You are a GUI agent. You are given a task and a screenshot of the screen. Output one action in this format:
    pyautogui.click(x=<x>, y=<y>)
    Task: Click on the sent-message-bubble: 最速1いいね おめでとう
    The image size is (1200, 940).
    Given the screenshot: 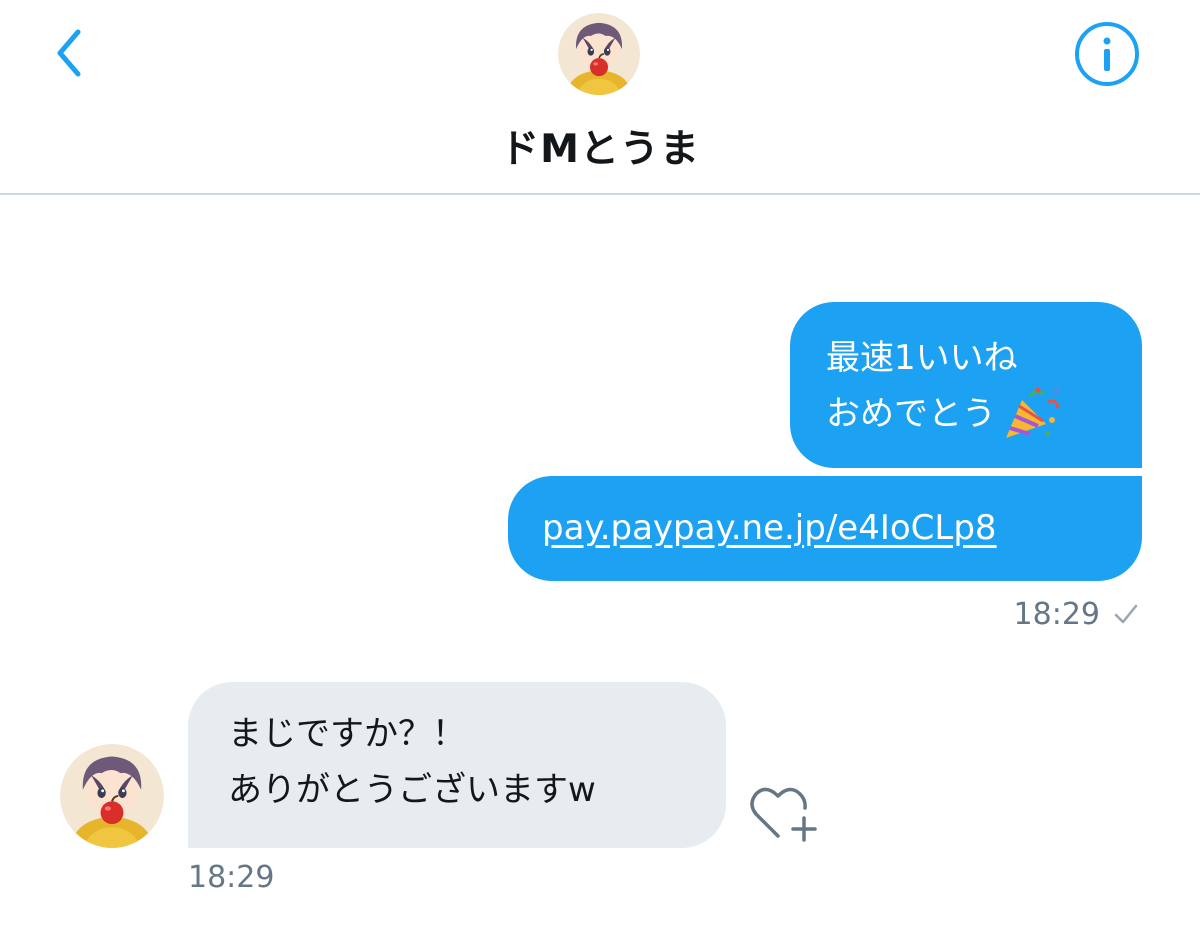 What is the action you would take?
    pyautogui.click(x=966, y=385)
    